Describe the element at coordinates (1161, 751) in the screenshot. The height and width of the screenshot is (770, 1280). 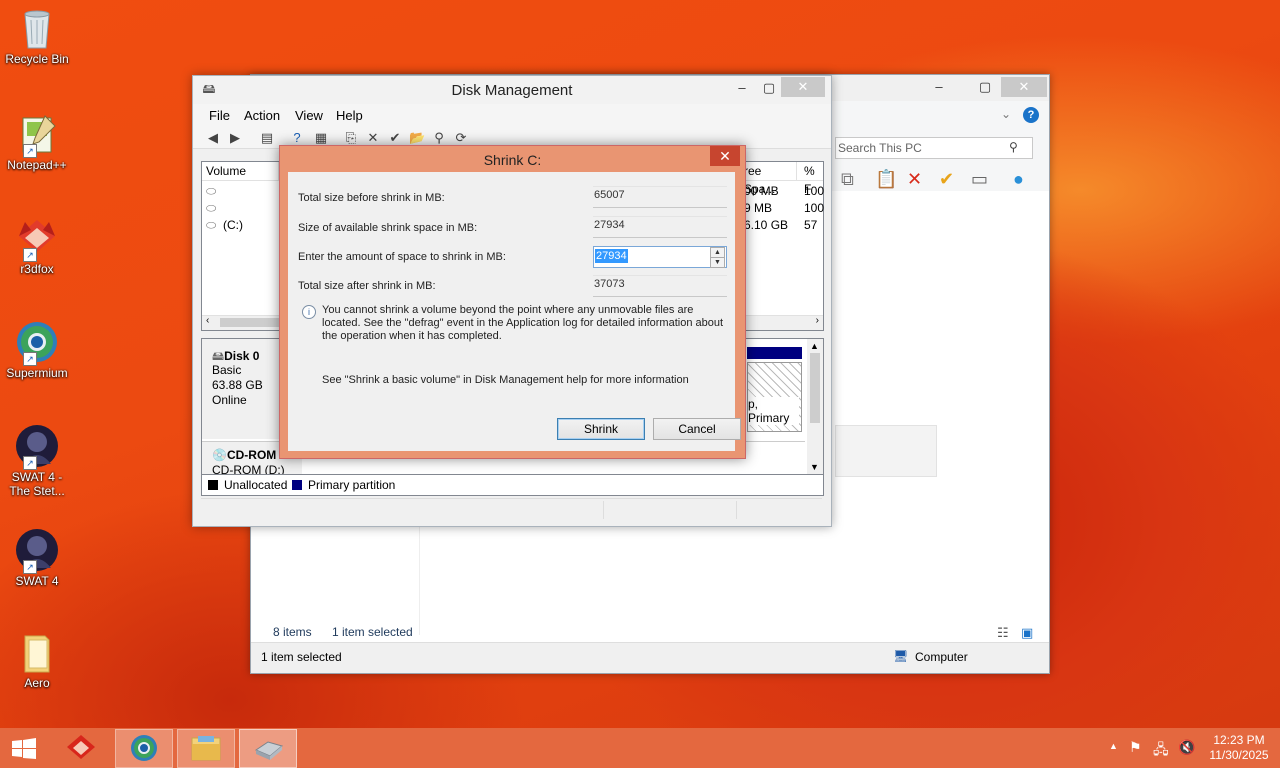
I see `network-icon: 🖧` at that location.